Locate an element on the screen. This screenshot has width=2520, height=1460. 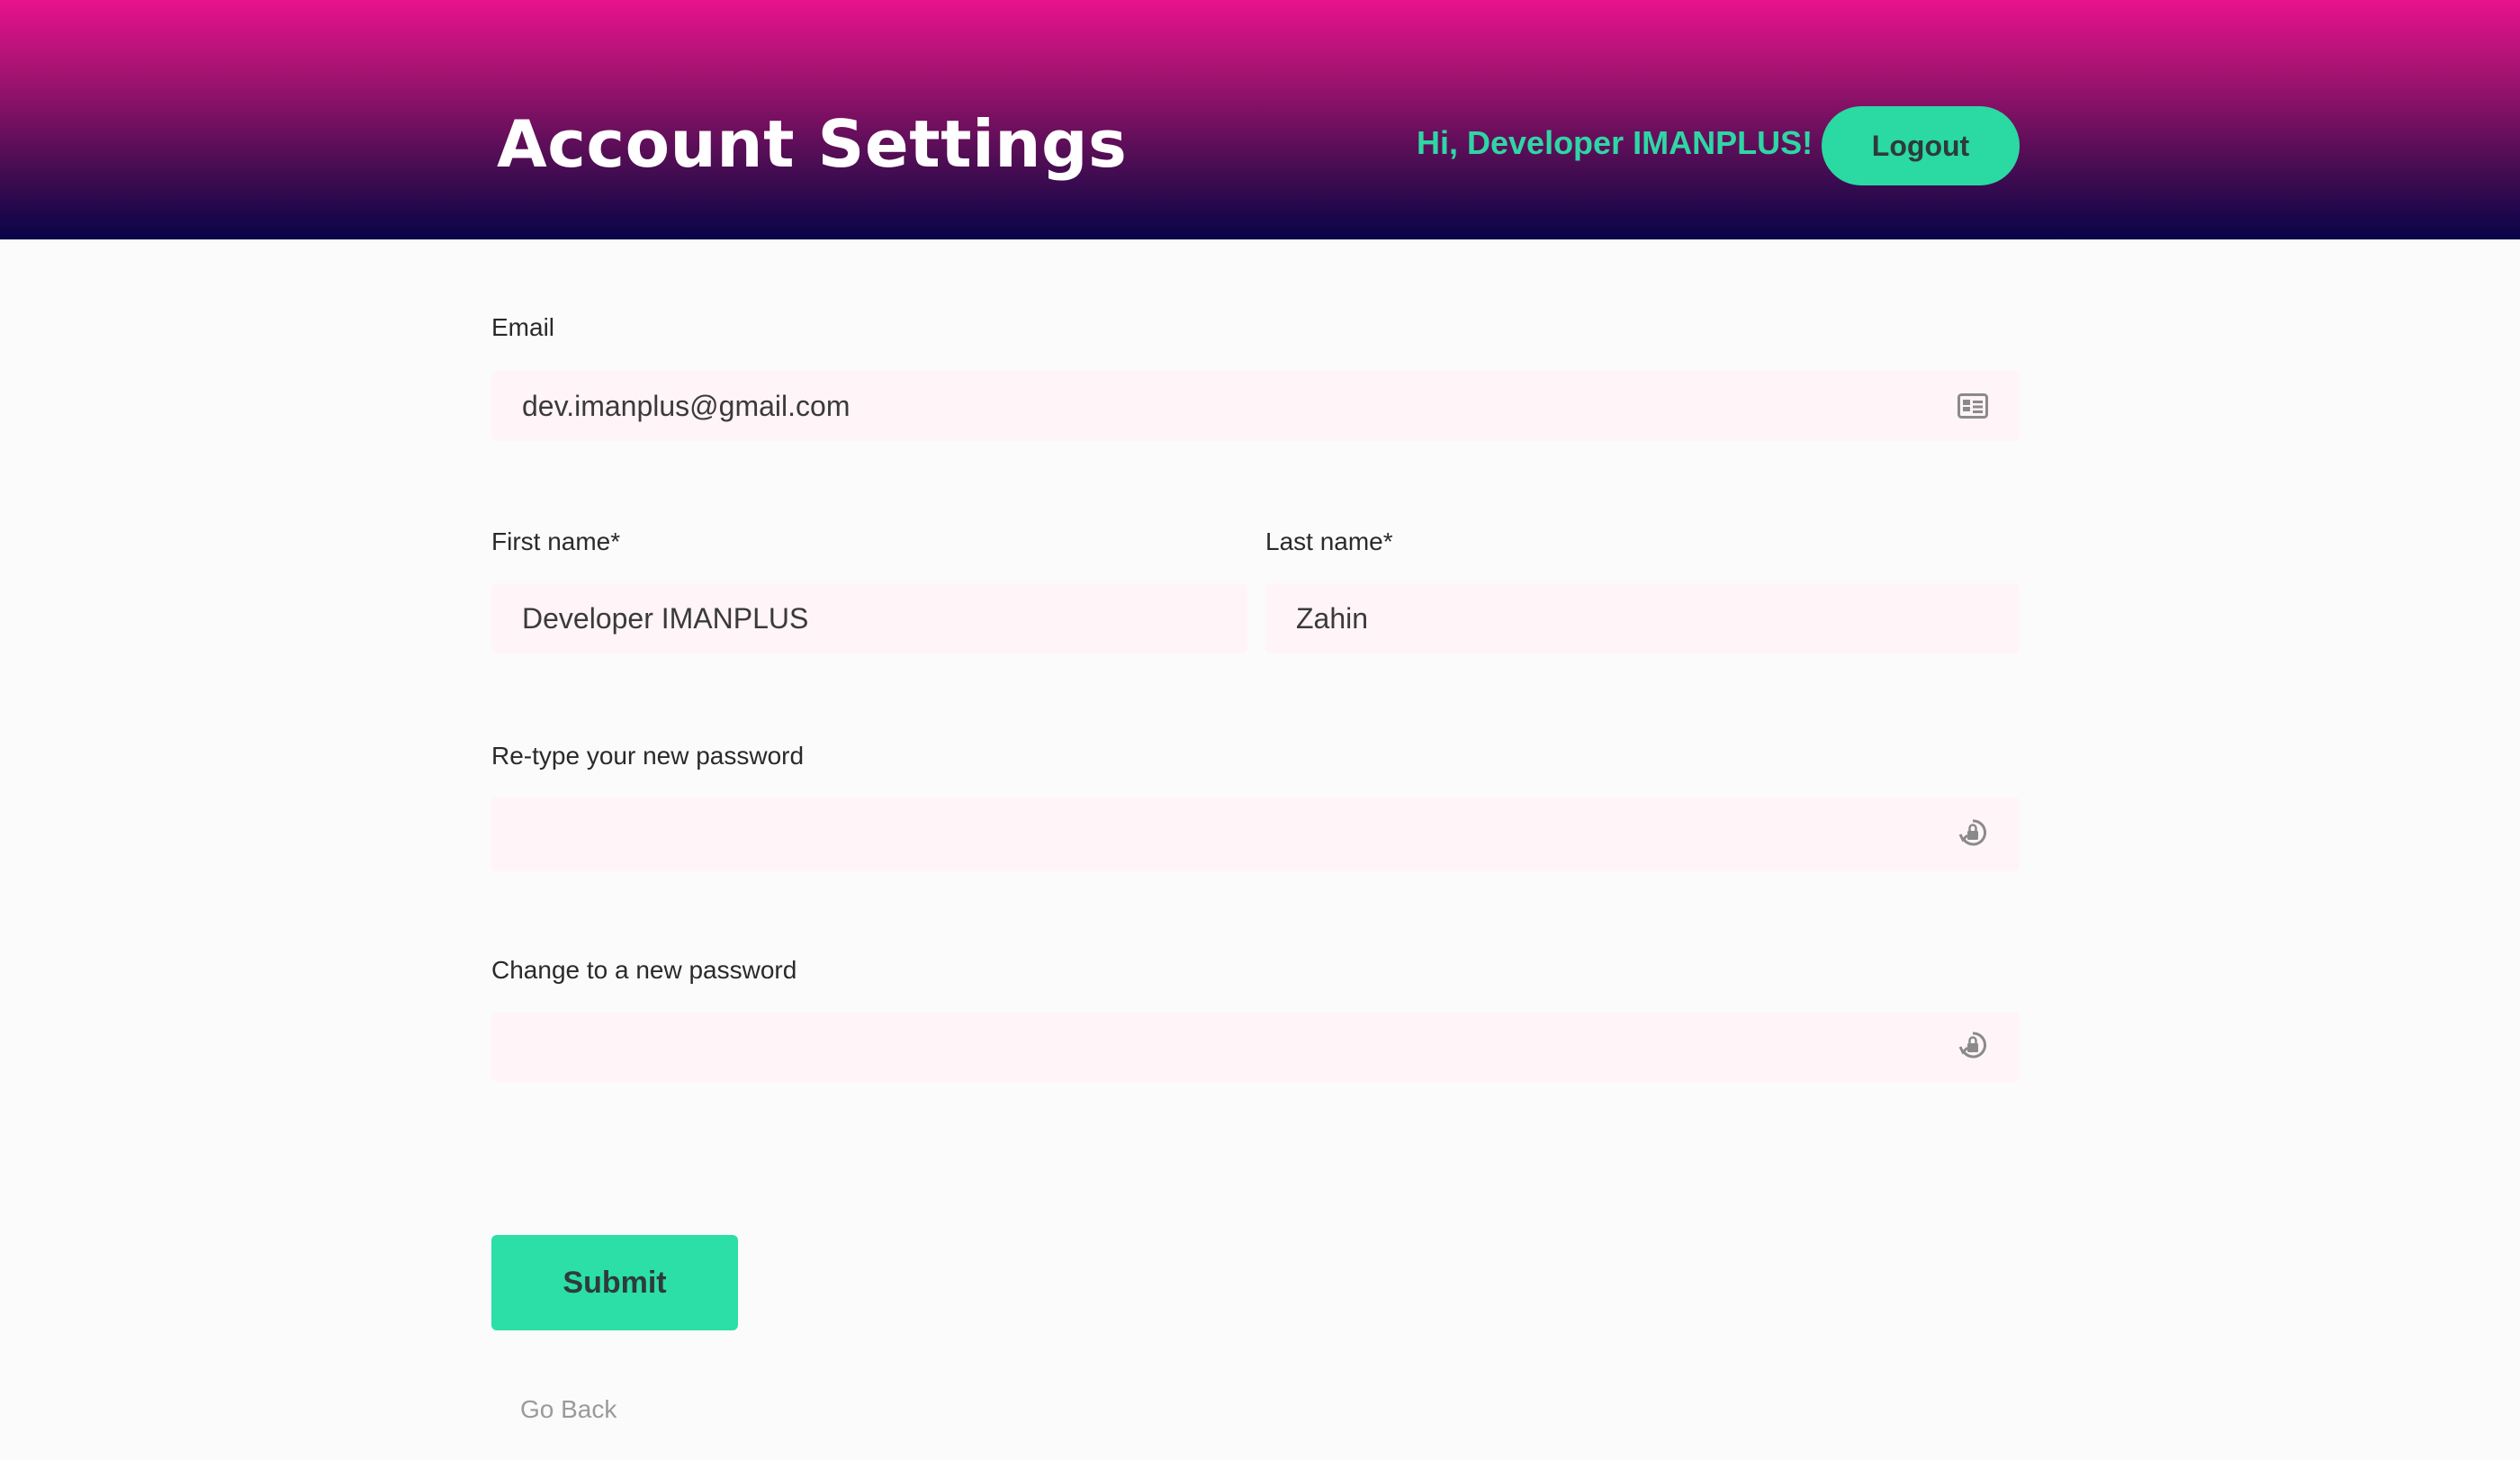
email-label: Email is located at coordinates (523, 327).